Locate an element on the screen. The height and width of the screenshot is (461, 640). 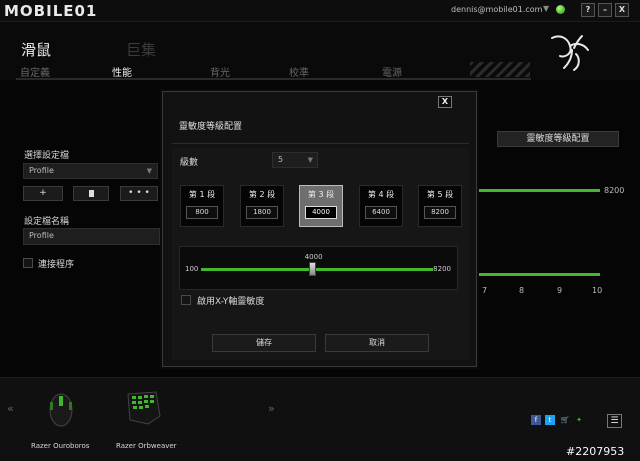
chevron-right-icon: » is located at coordinates (271, 408).